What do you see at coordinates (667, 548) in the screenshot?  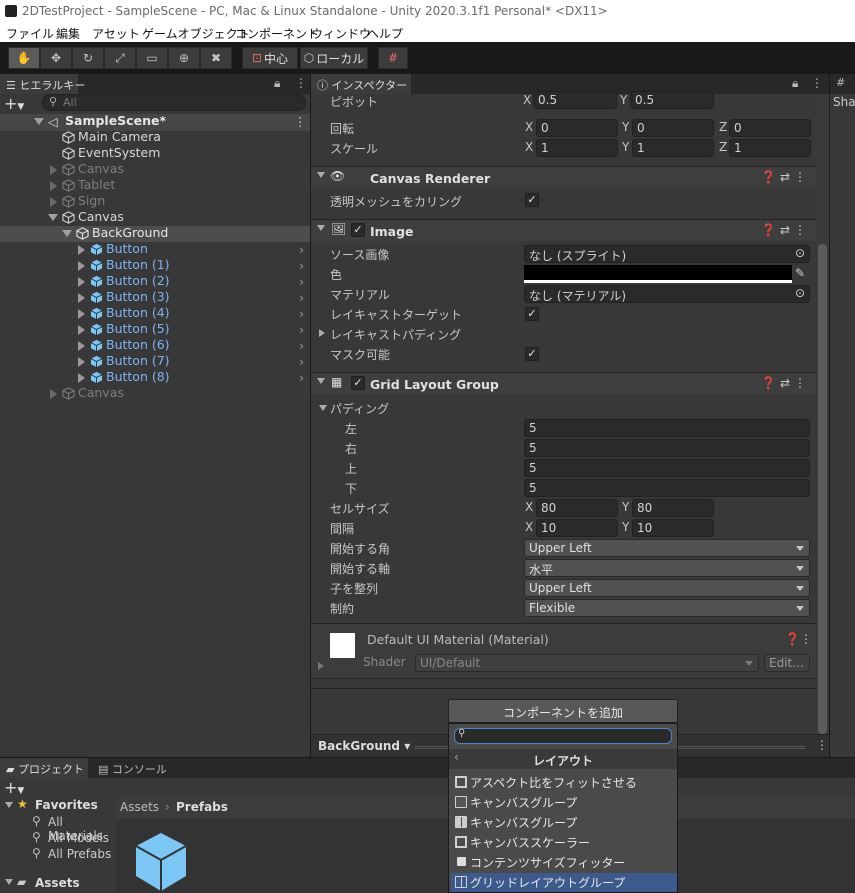 I see `start-corner-dropdown: Upper Left` at bounding box center [667, 548].